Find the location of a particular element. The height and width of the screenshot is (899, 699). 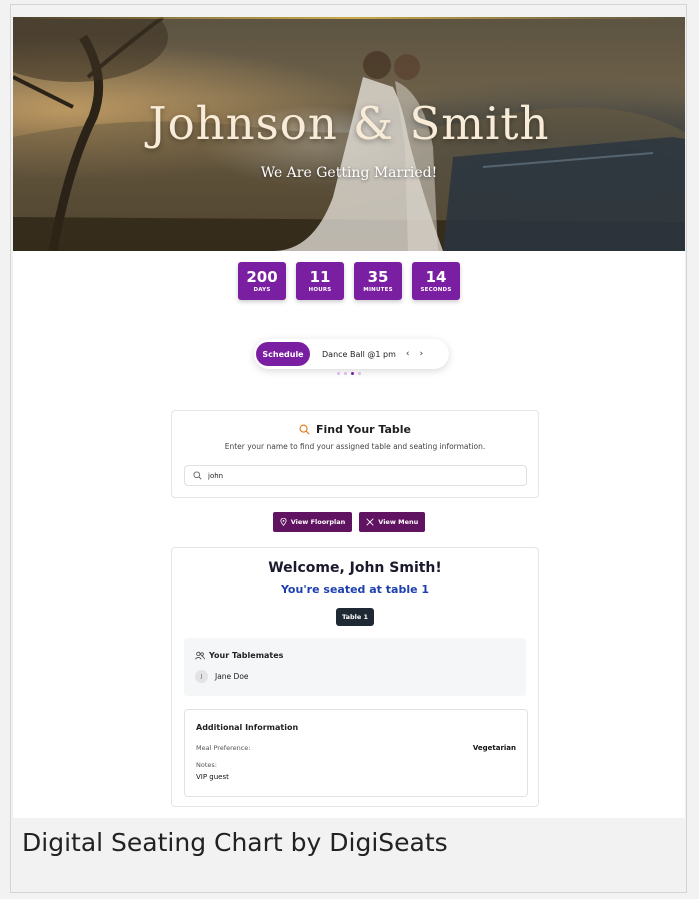

tablemate-name: Jane Doe is located at coordinates (232, 676).